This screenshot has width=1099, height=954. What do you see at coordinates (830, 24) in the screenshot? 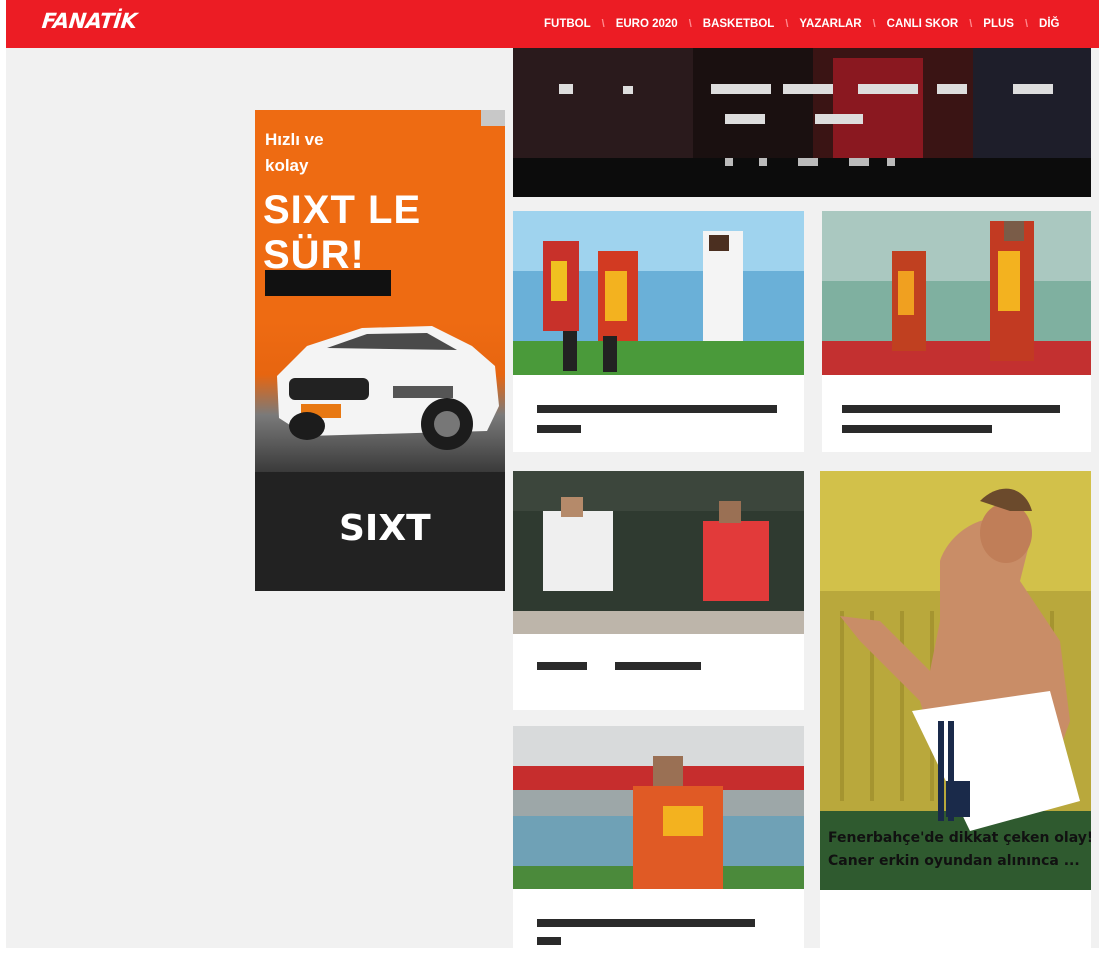
I see `nav-item-yazarlar: YAZARLAR` at bounding box center [830, 24].